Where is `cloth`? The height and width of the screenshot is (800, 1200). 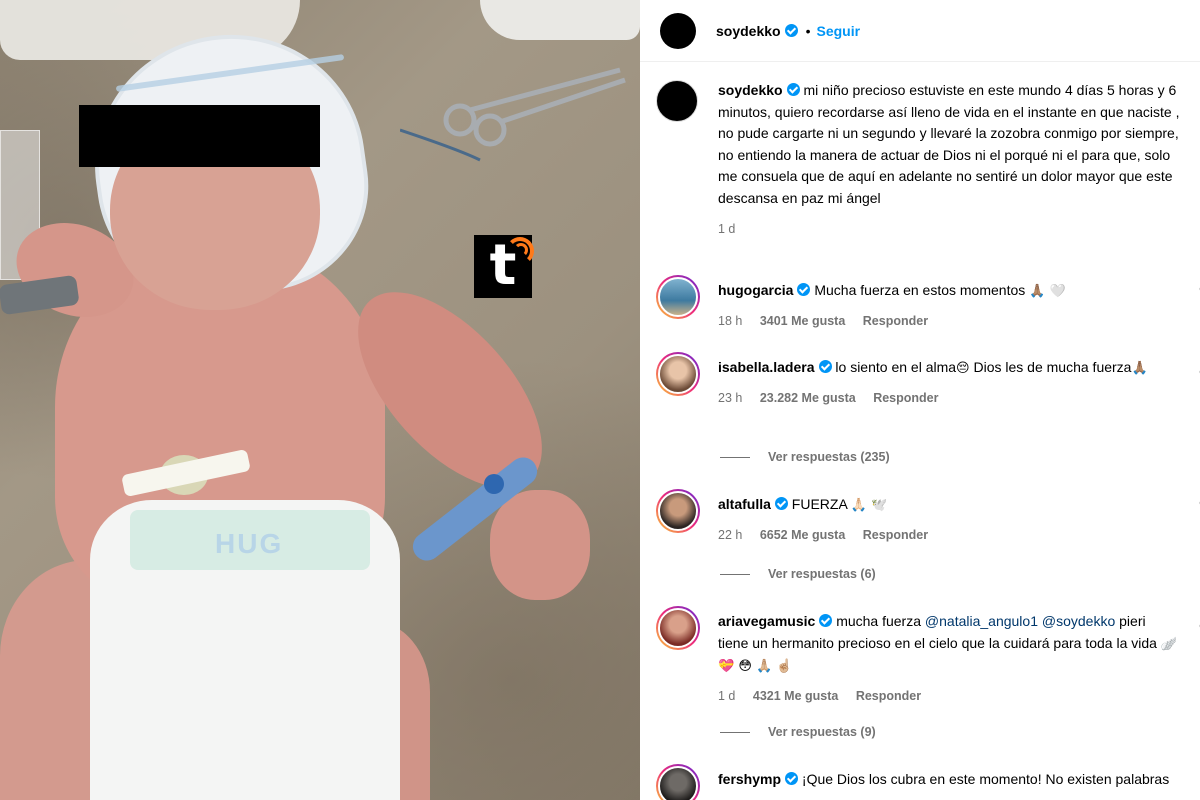
cloth is located at coordinates (560, 20).